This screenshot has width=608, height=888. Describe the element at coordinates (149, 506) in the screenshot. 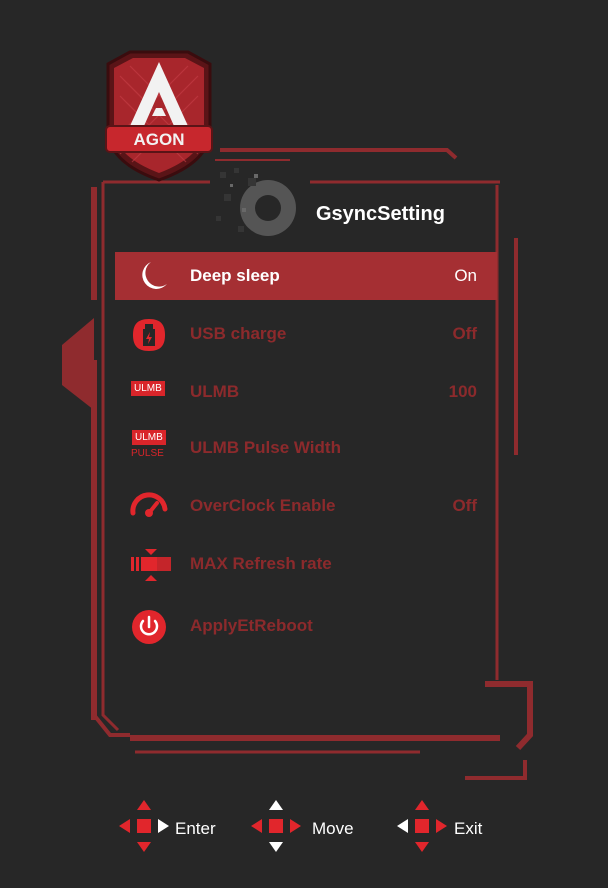

I see `speedometer-icon` at that location.